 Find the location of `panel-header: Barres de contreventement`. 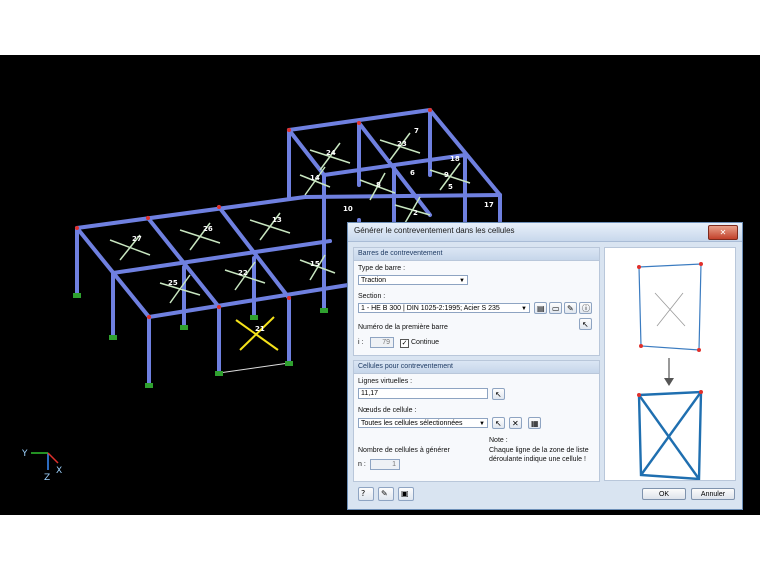

panel-header: Barres de contreventement is located at coordinates (476, 254).